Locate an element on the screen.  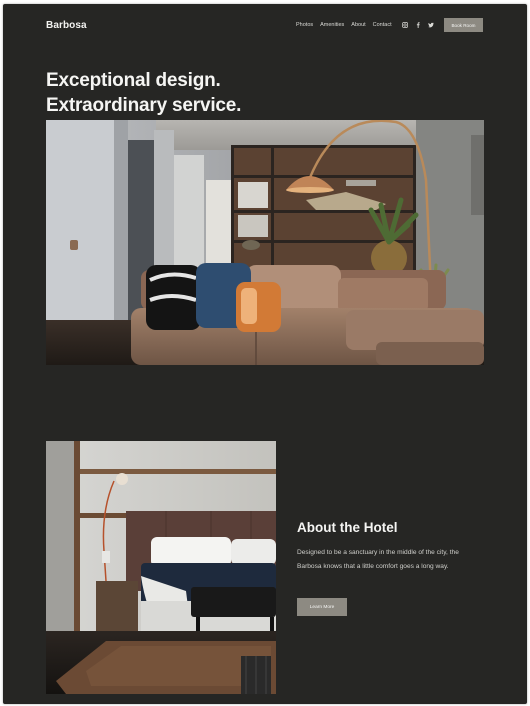
facebook-icon is located at coordinates (418, 25).